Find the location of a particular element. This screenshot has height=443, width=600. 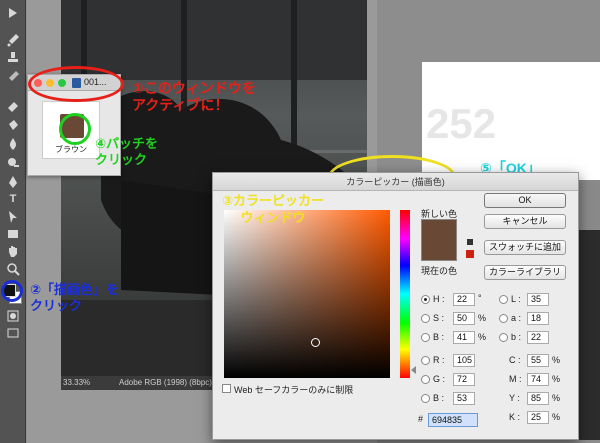

hex-field: 694835 is located at coordinates (453, 420).